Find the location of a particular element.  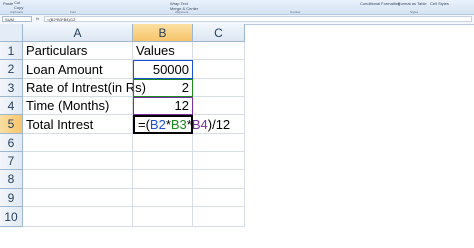

cell-c7 is located at coordinates (219, 161).